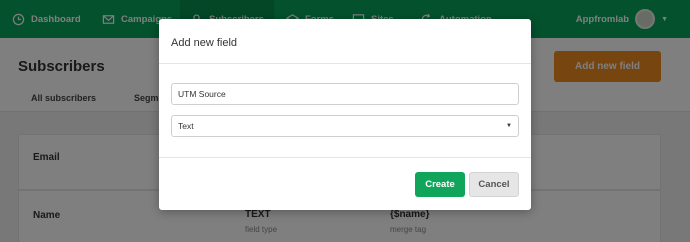 Image resolution: width=690 pixels, height=242 pixels. I want to click on caret-down-icon: ▼, so click(509, 126).